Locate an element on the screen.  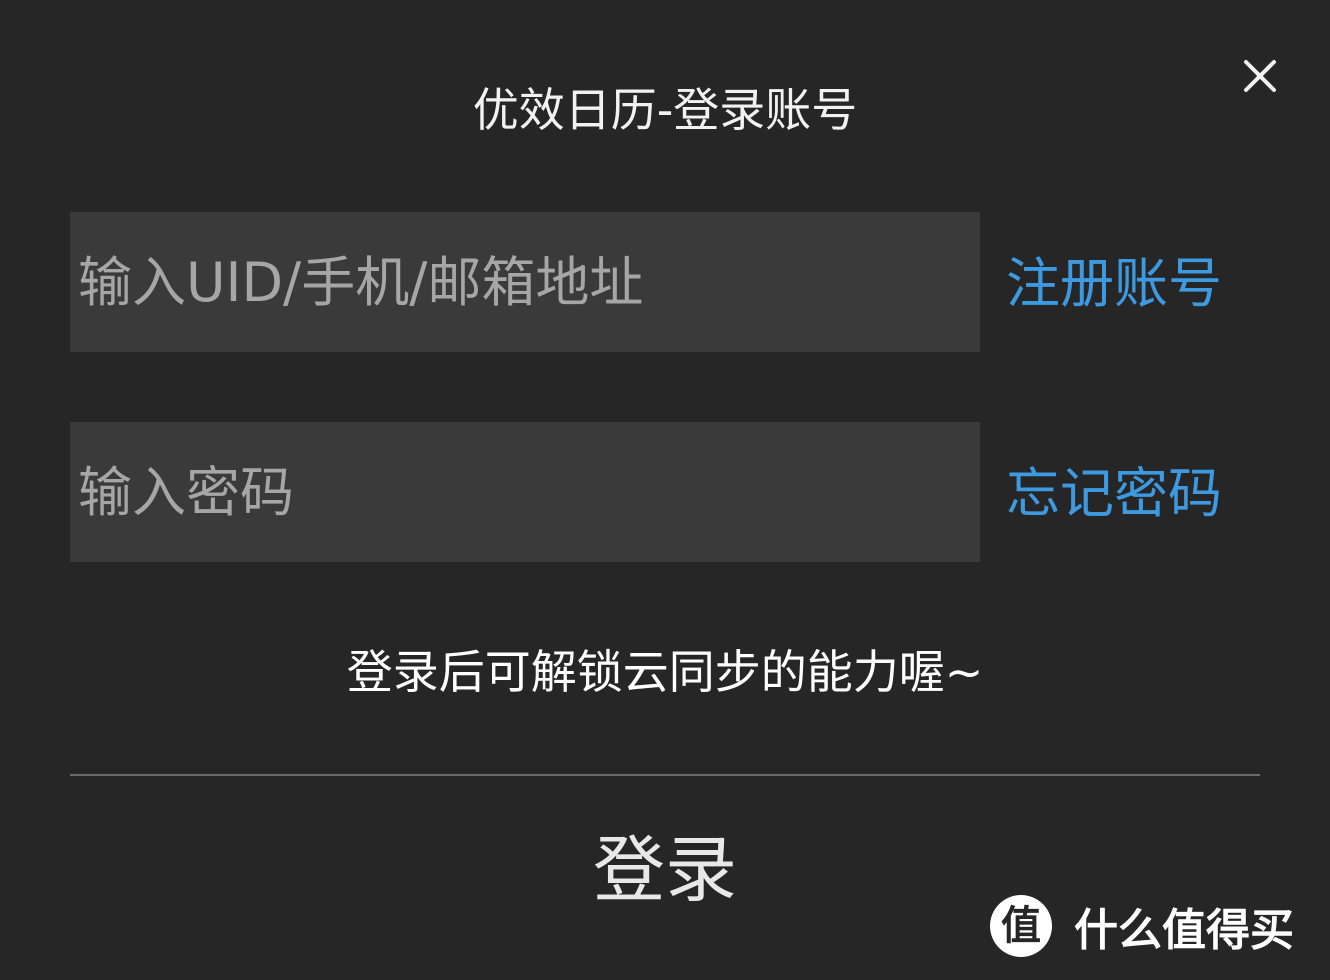
password-field-container is located at coordinates (525, 492).